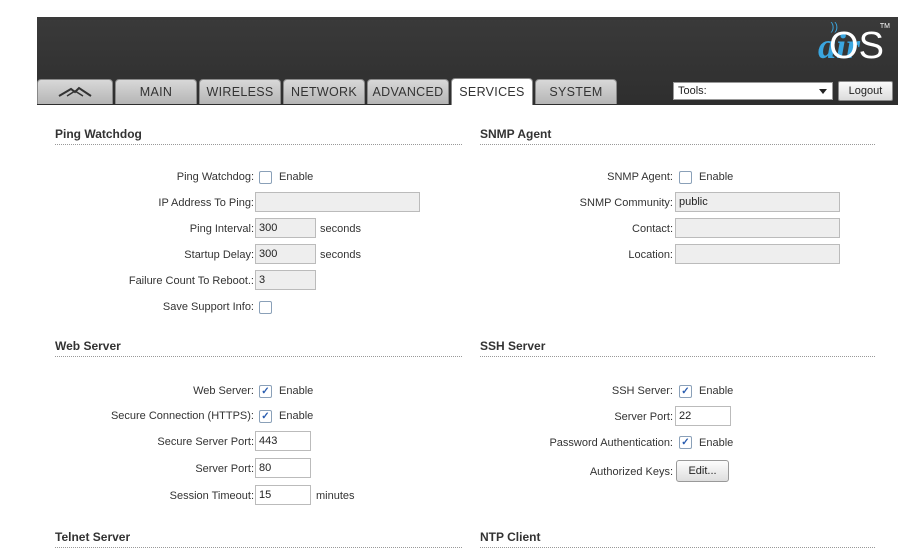 The width and height of the screenshot is (898, 553). Describe the element at coordinates (640, 177) in the screenshot. I see `snmp-agent-label: SNMP Agent:` at that location.